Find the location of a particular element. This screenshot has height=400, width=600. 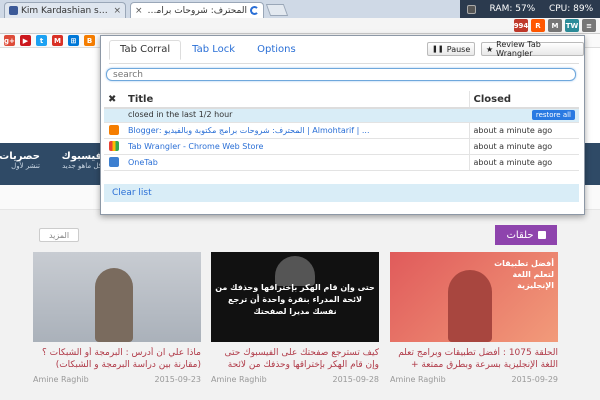

mail-icon: M is located at coordinates (555, 25).